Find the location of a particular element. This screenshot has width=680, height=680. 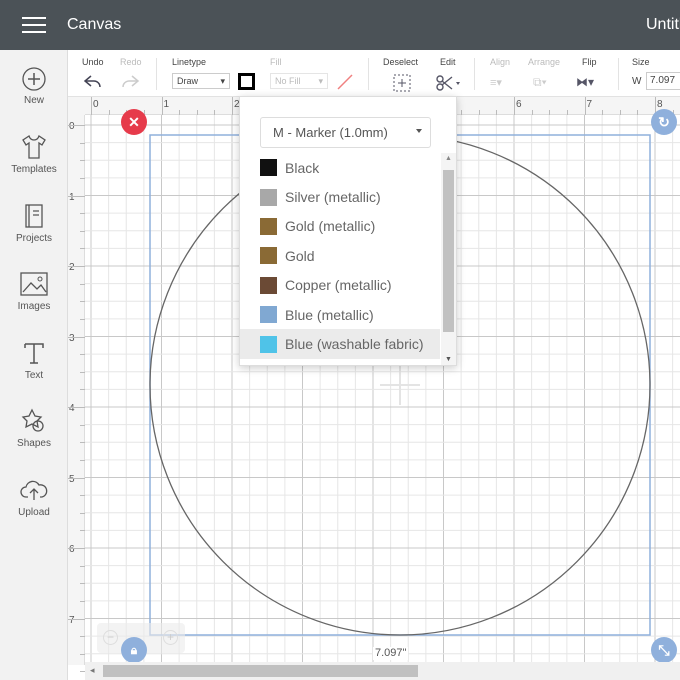

undo-icon is located at coordinates (93, 82).